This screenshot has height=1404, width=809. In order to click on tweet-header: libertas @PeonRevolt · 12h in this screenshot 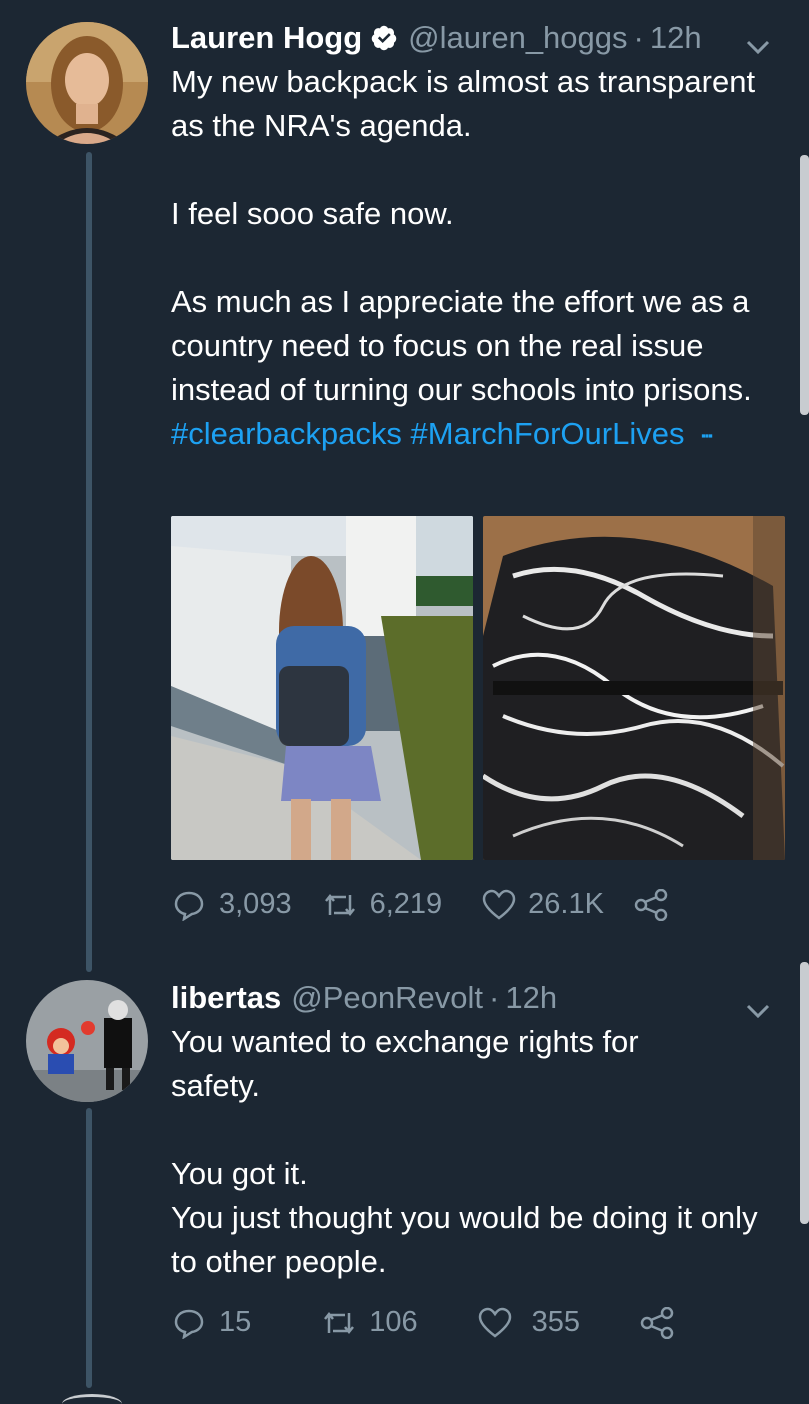, I will do `click(475, 998)`.